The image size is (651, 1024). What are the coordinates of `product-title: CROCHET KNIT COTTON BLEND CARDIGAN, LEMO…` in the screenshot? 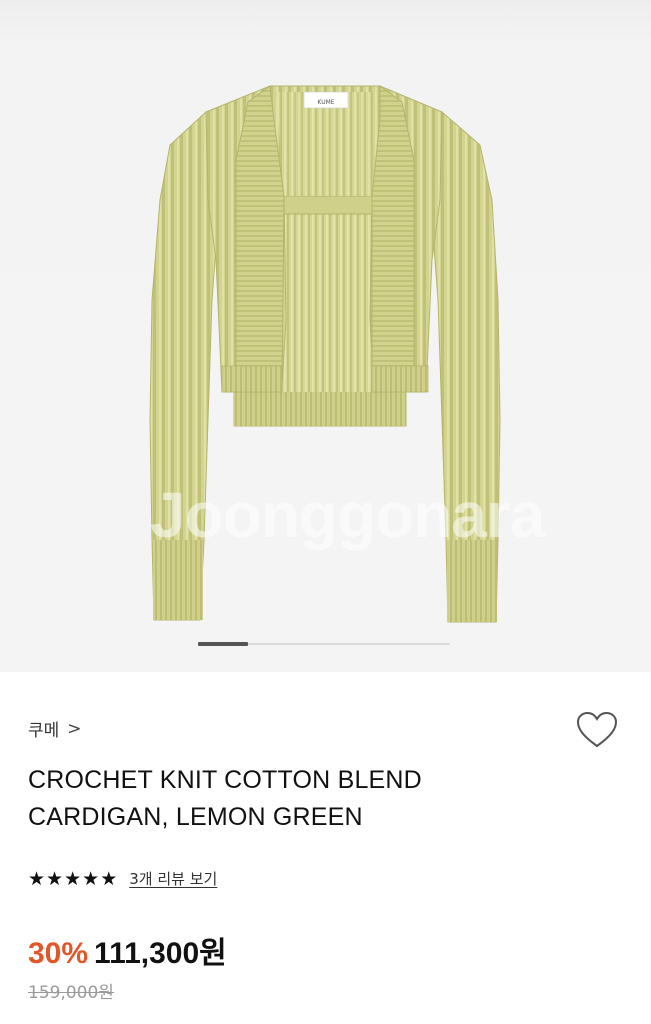 It's located at (308, 799).